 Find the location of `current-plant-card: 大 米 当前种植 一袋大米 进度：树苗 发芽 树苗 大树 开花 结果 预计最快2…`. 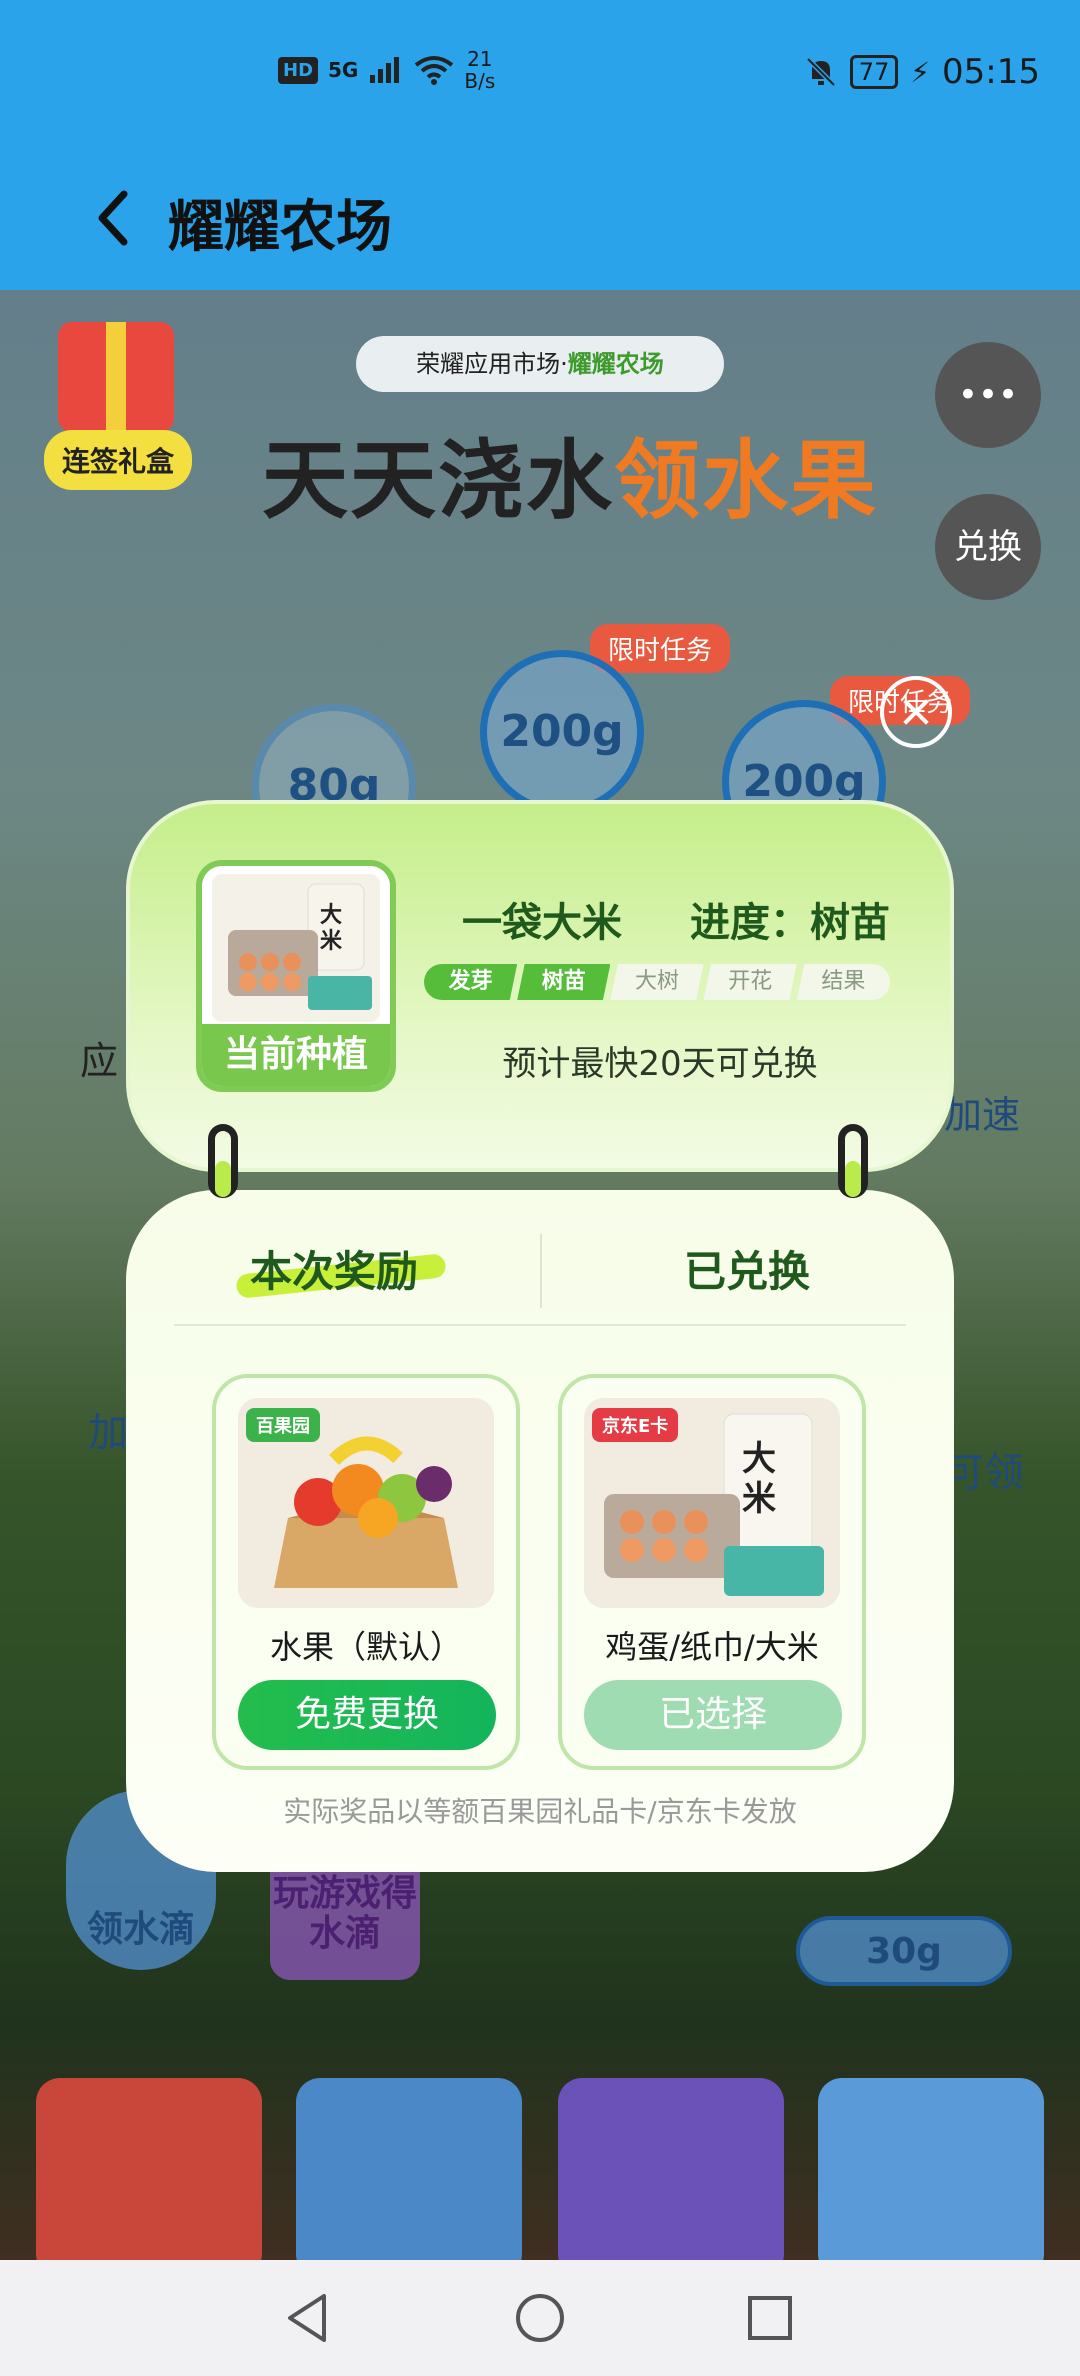

current-plant-card: 大 米 当前种植 一袋大米 进度：树苗 发芽 树苗 大树 开花 结果 预计最快2… is located at coordinates (540, 986).